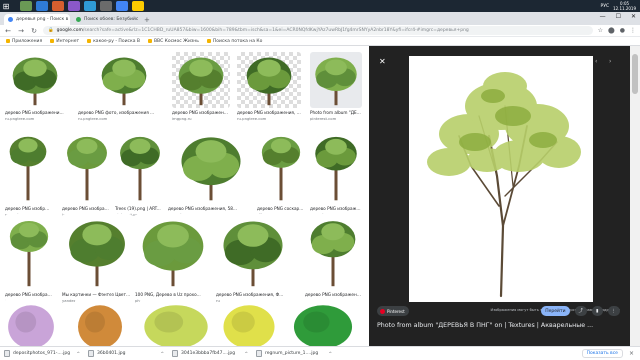 The width and height of the screenshot is (640, 360). I want to click on minimize-icon: —, so click(603, 16).